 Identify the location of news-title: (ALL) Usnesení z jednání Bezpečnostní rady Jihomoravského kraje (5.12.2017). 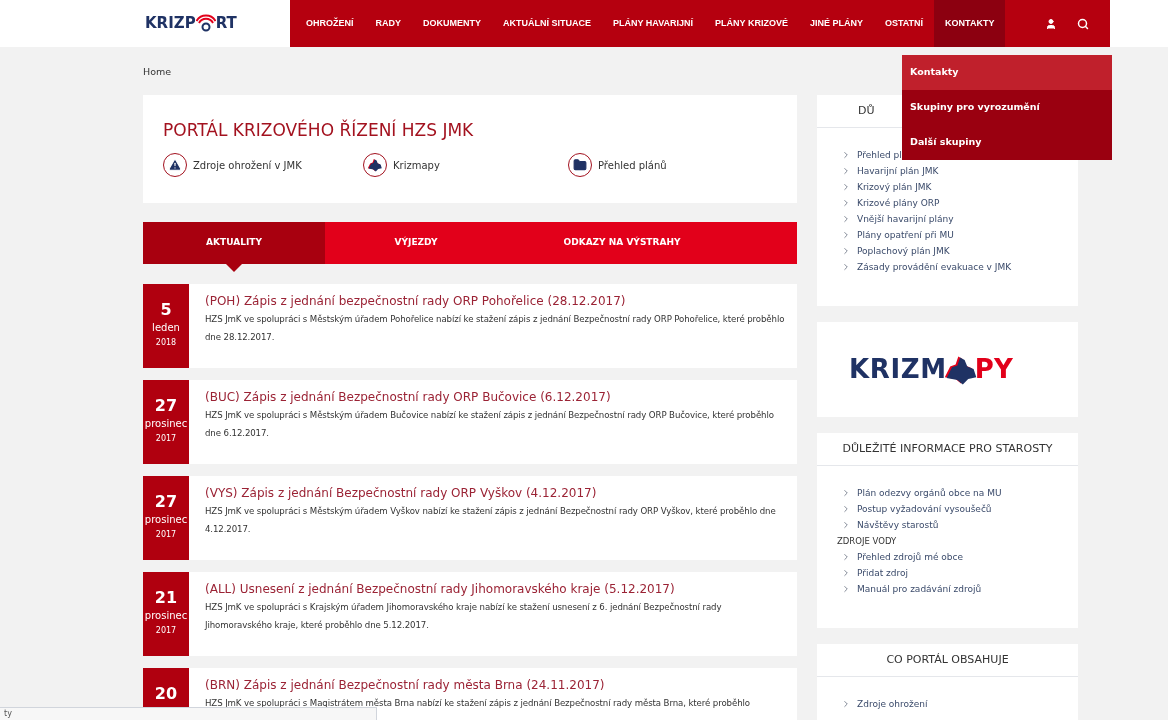
(495, 589).